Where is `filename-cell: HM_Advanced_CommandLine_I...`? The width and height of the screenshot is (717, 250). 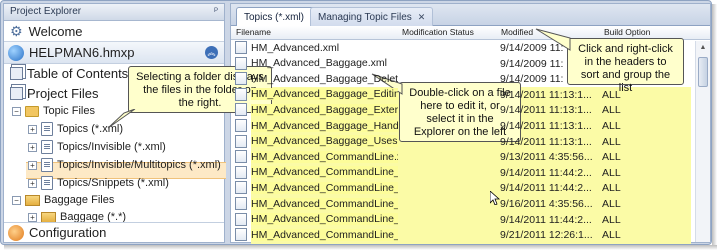 filename-cell: HM_Advanced_CommandLine_I... is located at coordinates (316, 219).